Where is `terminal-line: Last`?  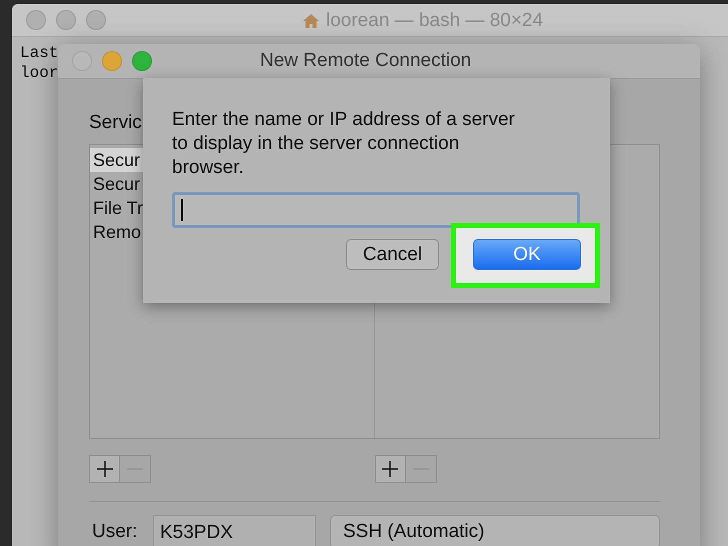
terminal-line: Last is located at coordinates (39, 53).